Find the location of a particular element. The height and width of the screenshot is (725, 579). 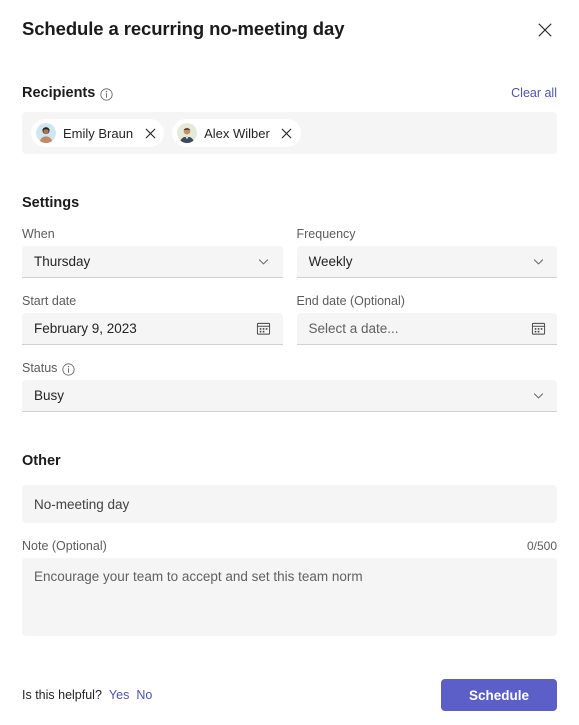

other-title: Other is located at coordinates (41, 461).